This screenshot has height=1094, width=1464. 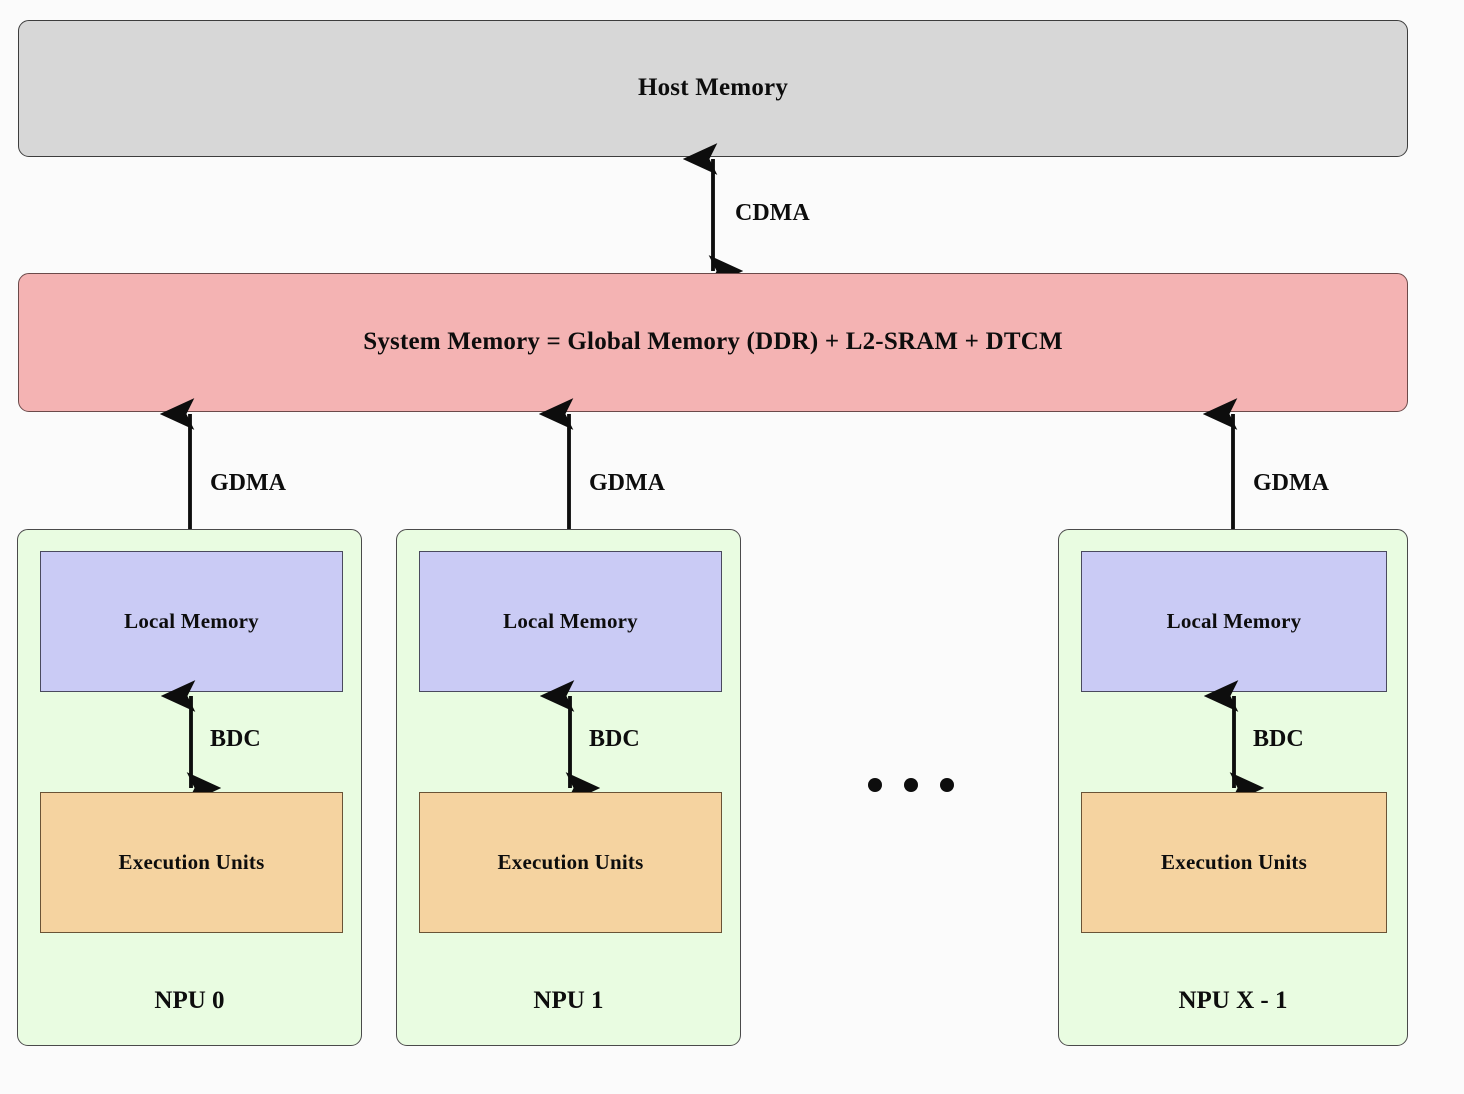 I want to click on execution-units-label-npu-x-1: Execution Units, so click(x=1234, y=862).